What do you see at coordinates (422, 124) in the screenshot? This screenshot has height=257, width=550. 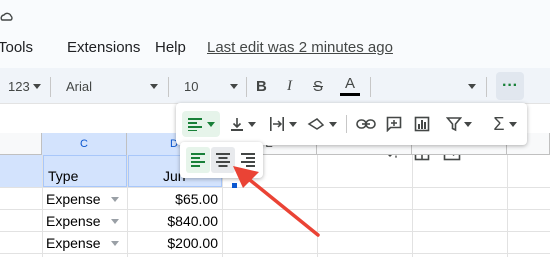 I see `insert-chart-icon` at bounding box center [422, 124].